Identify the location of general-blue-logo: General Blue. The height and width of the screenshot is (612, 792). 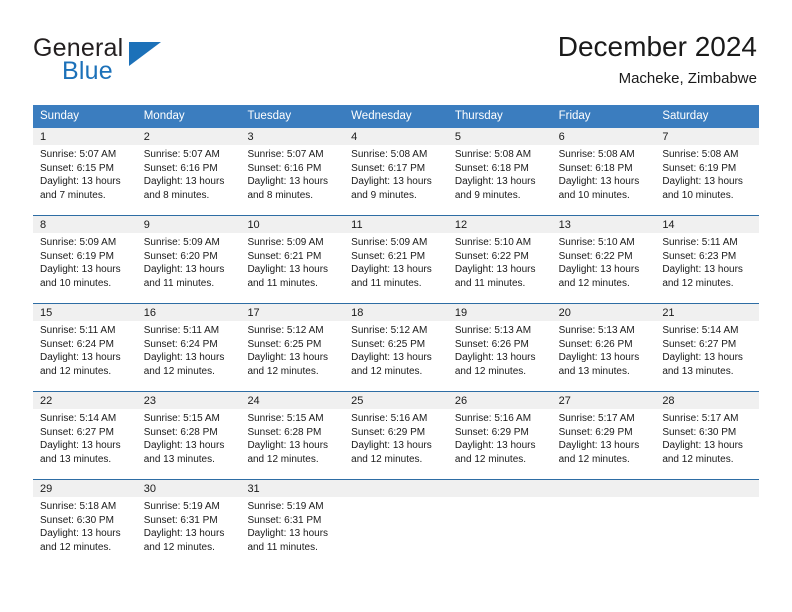
(123, 63).